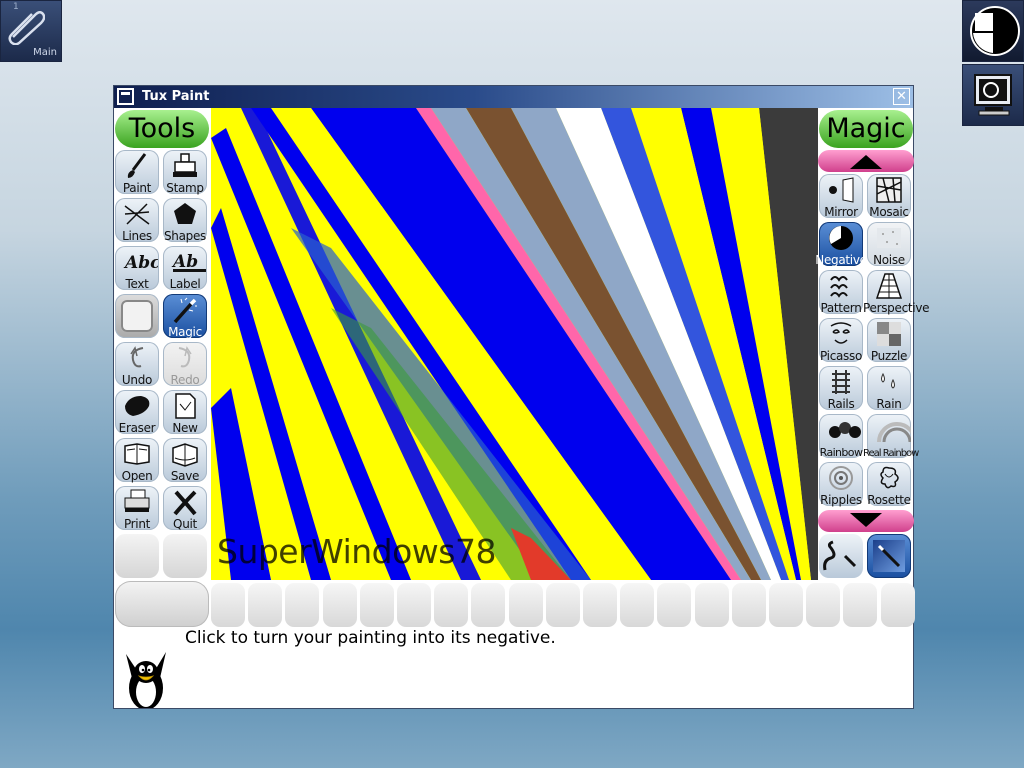 Image resolution: width=1024 pixels, height=768 pixels. I want to click on tool-label: New, so click(185, 428).